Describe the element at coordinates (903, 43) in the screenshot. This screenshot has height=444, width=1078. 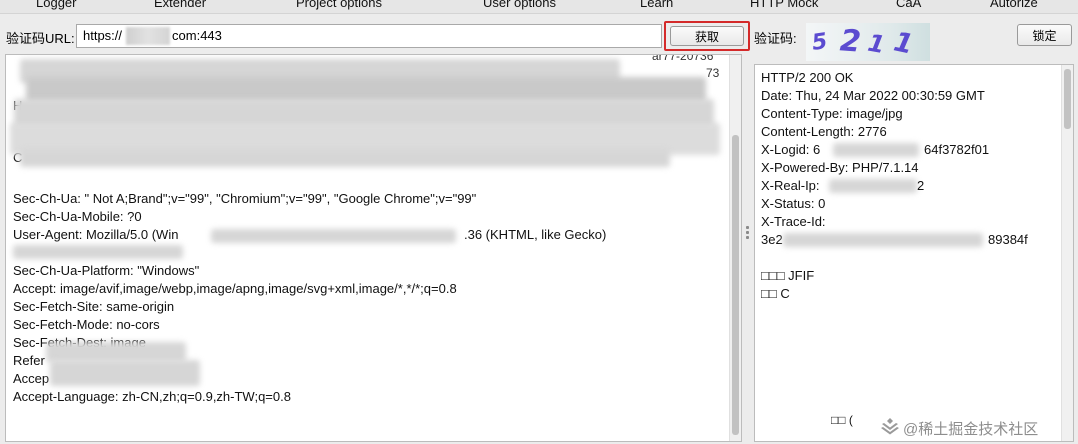
I see `captcha-char-4: 1` at that location.